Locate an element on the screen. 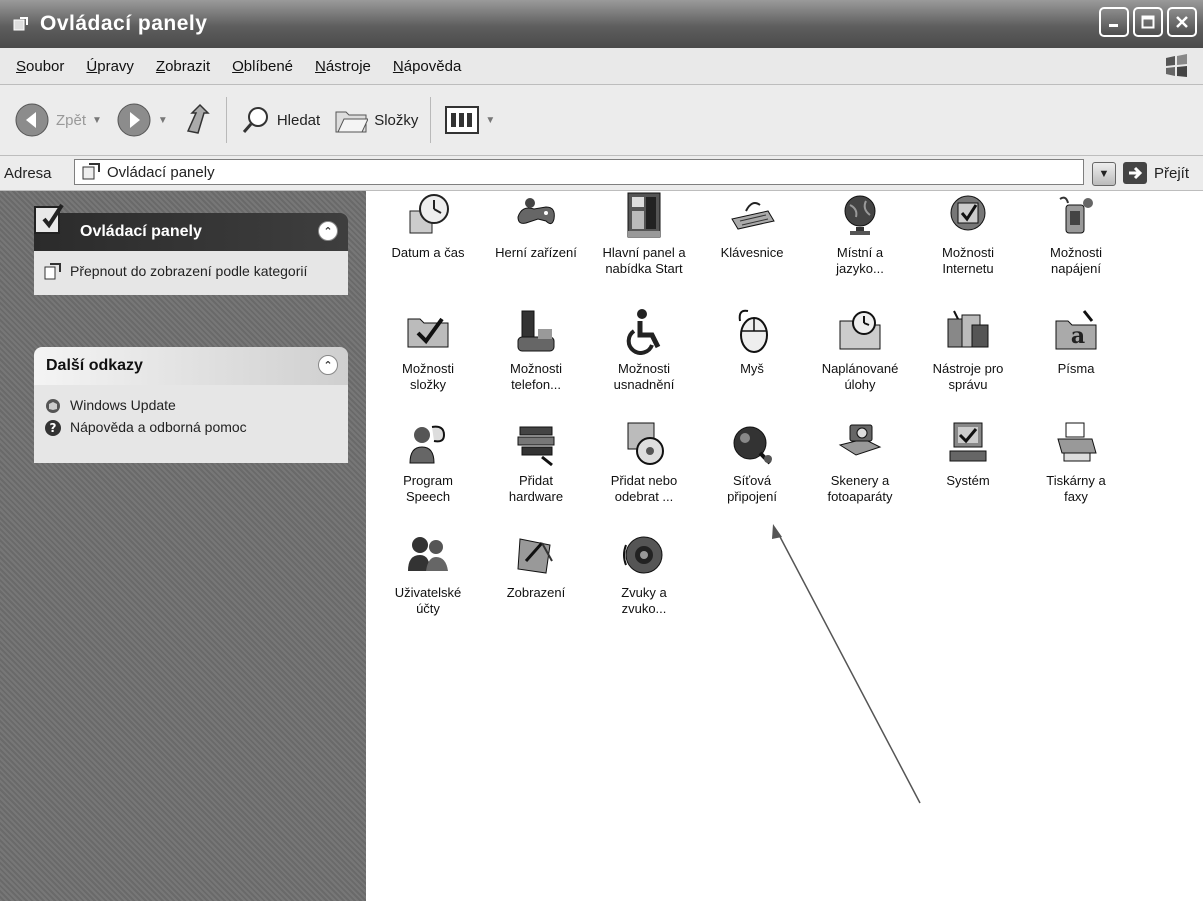 This screenshot has width=1203, height=901. control-panel-section-body: Přepnout do zobrazení podle kategorií is located at coordinates (191, 273).